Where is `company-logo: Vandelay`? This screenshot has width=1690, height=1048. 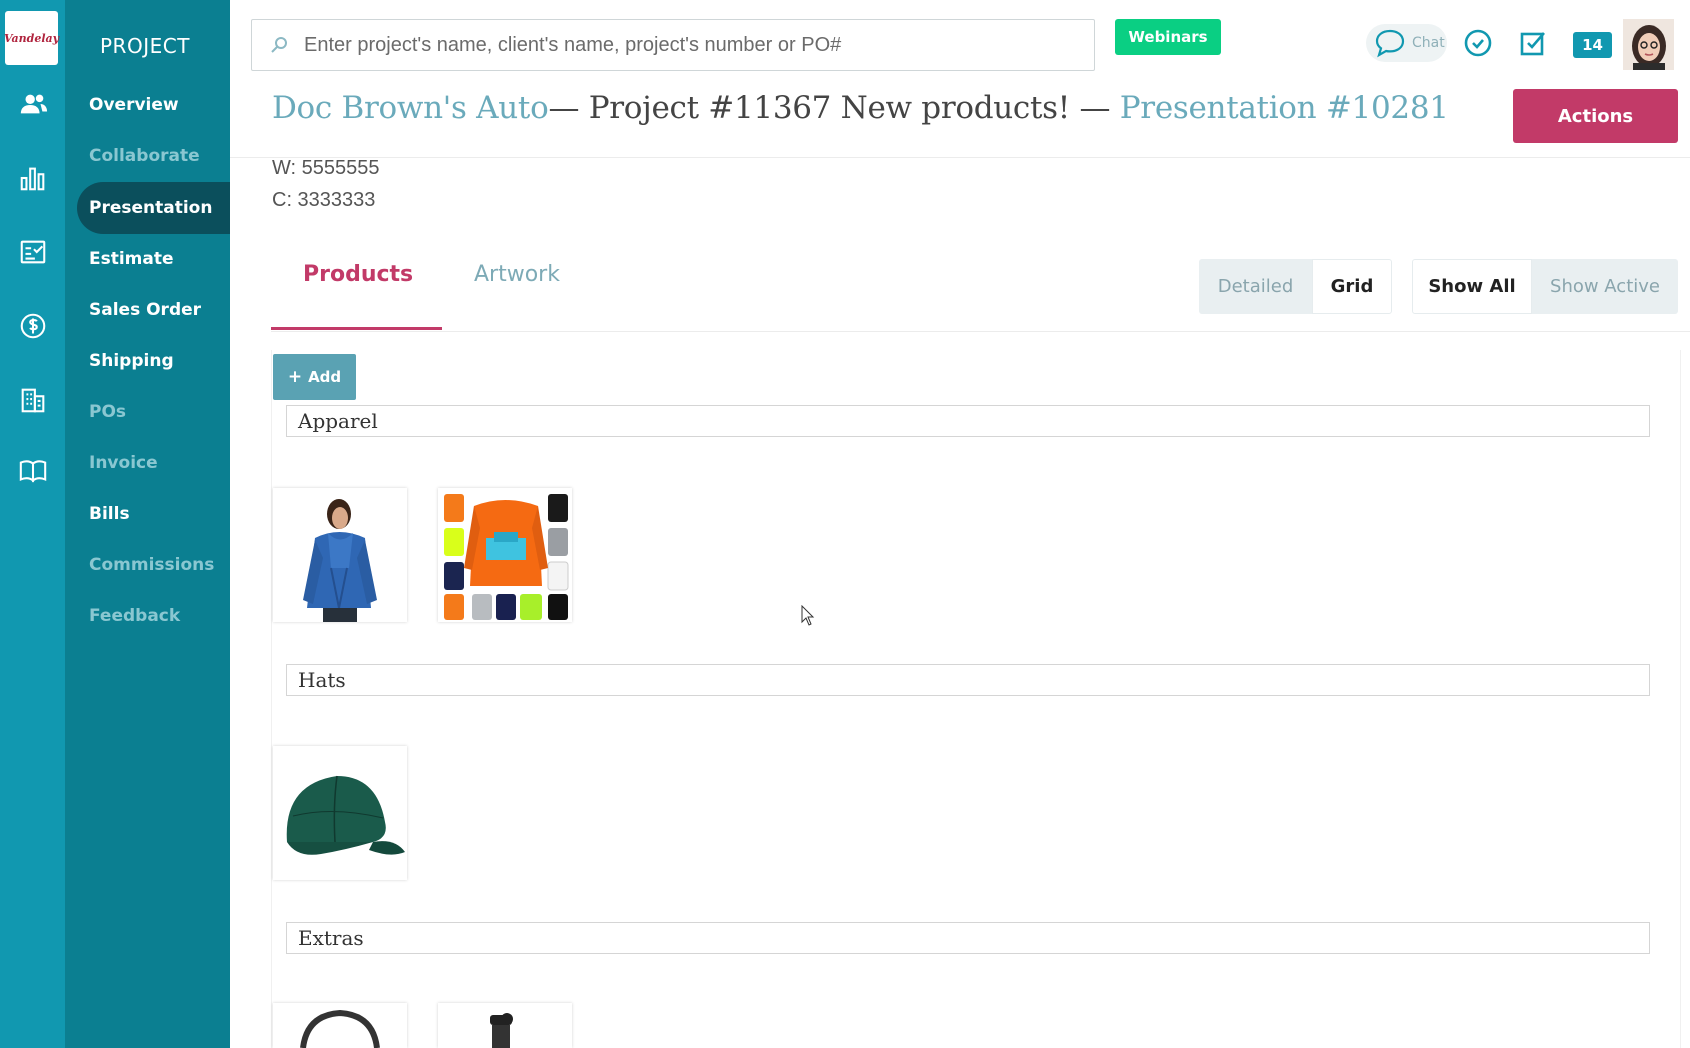 company-logo: Vandelay is located at coordinates (31, 38).